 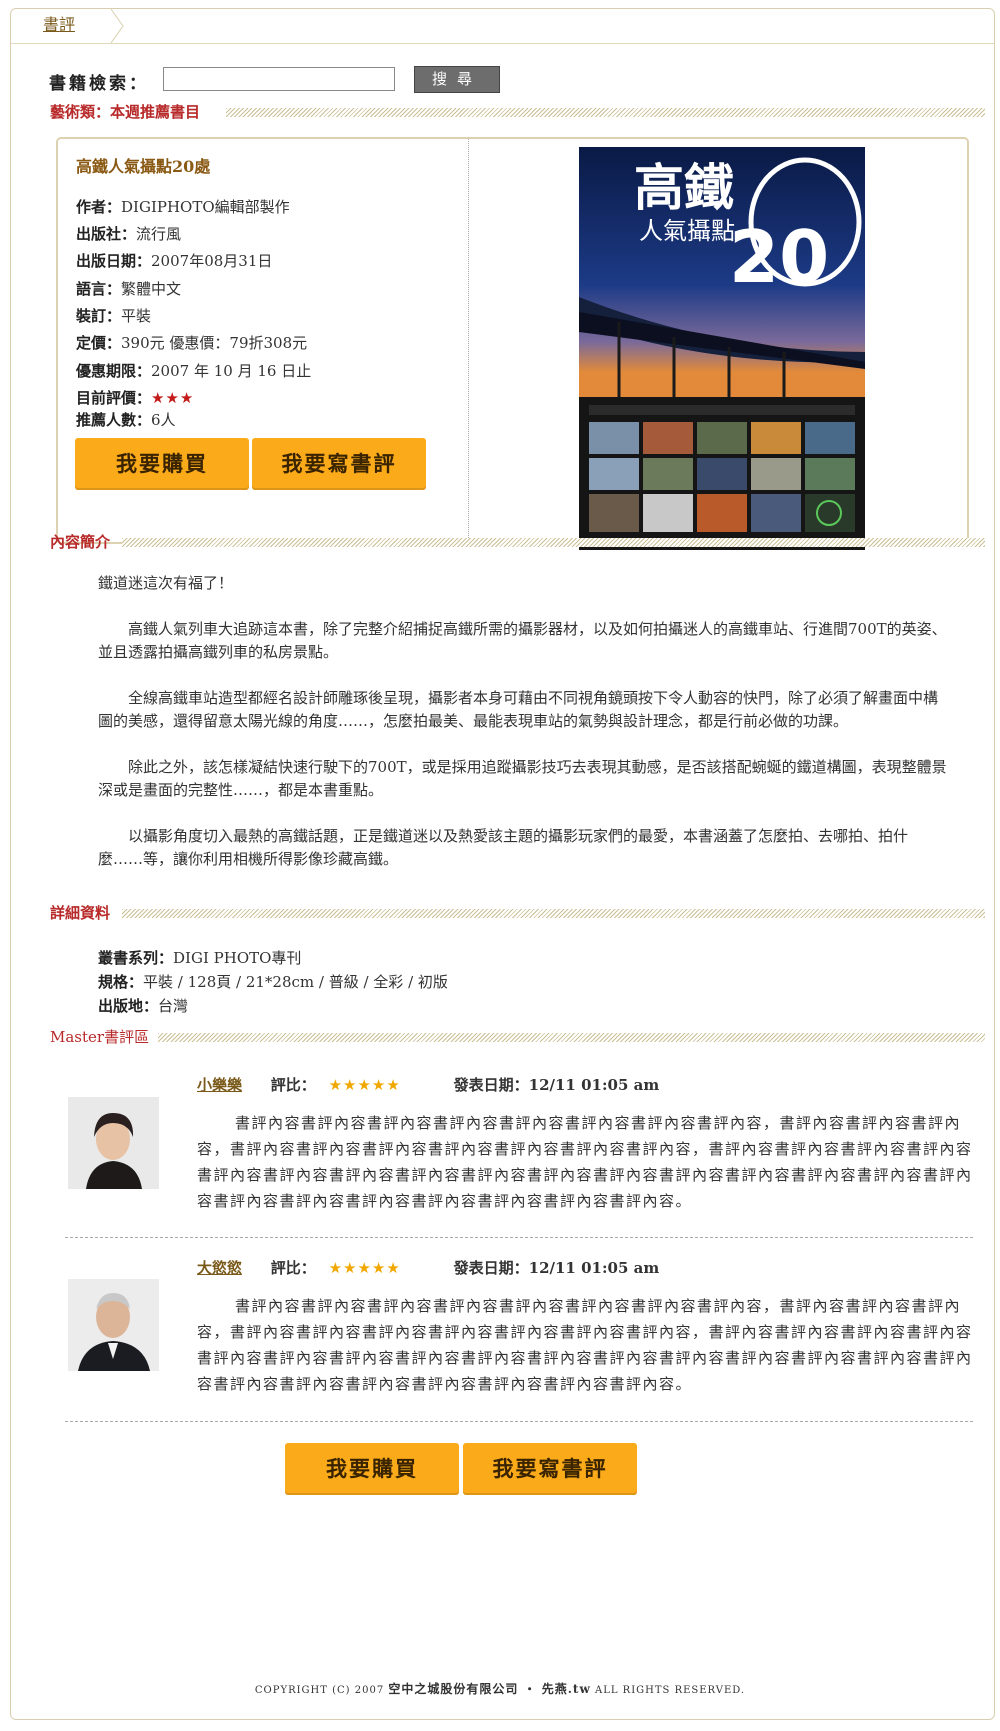 I want to click on cover-subtitle: 人氣攝點, so click(x=687, y=231).